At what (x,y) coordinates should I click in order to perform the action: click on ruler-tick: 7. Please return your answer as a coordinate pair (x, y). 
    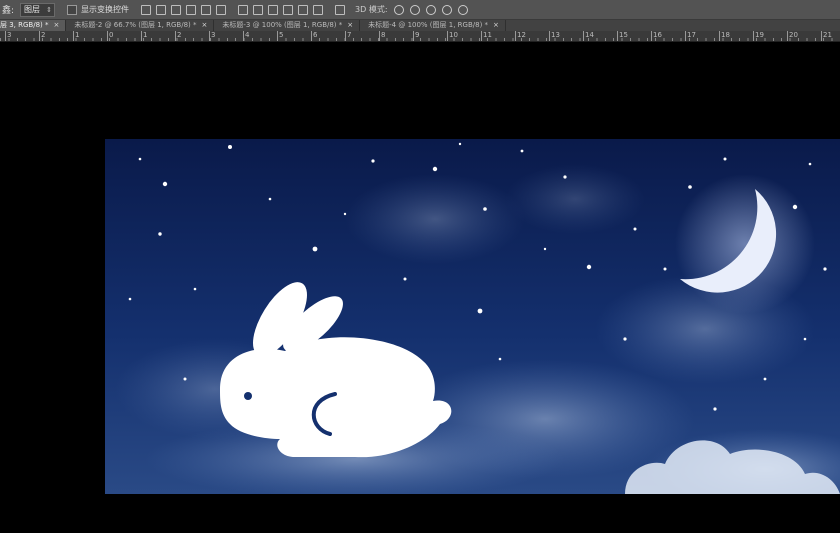
    Looking at the image, I should click on (348, 36).